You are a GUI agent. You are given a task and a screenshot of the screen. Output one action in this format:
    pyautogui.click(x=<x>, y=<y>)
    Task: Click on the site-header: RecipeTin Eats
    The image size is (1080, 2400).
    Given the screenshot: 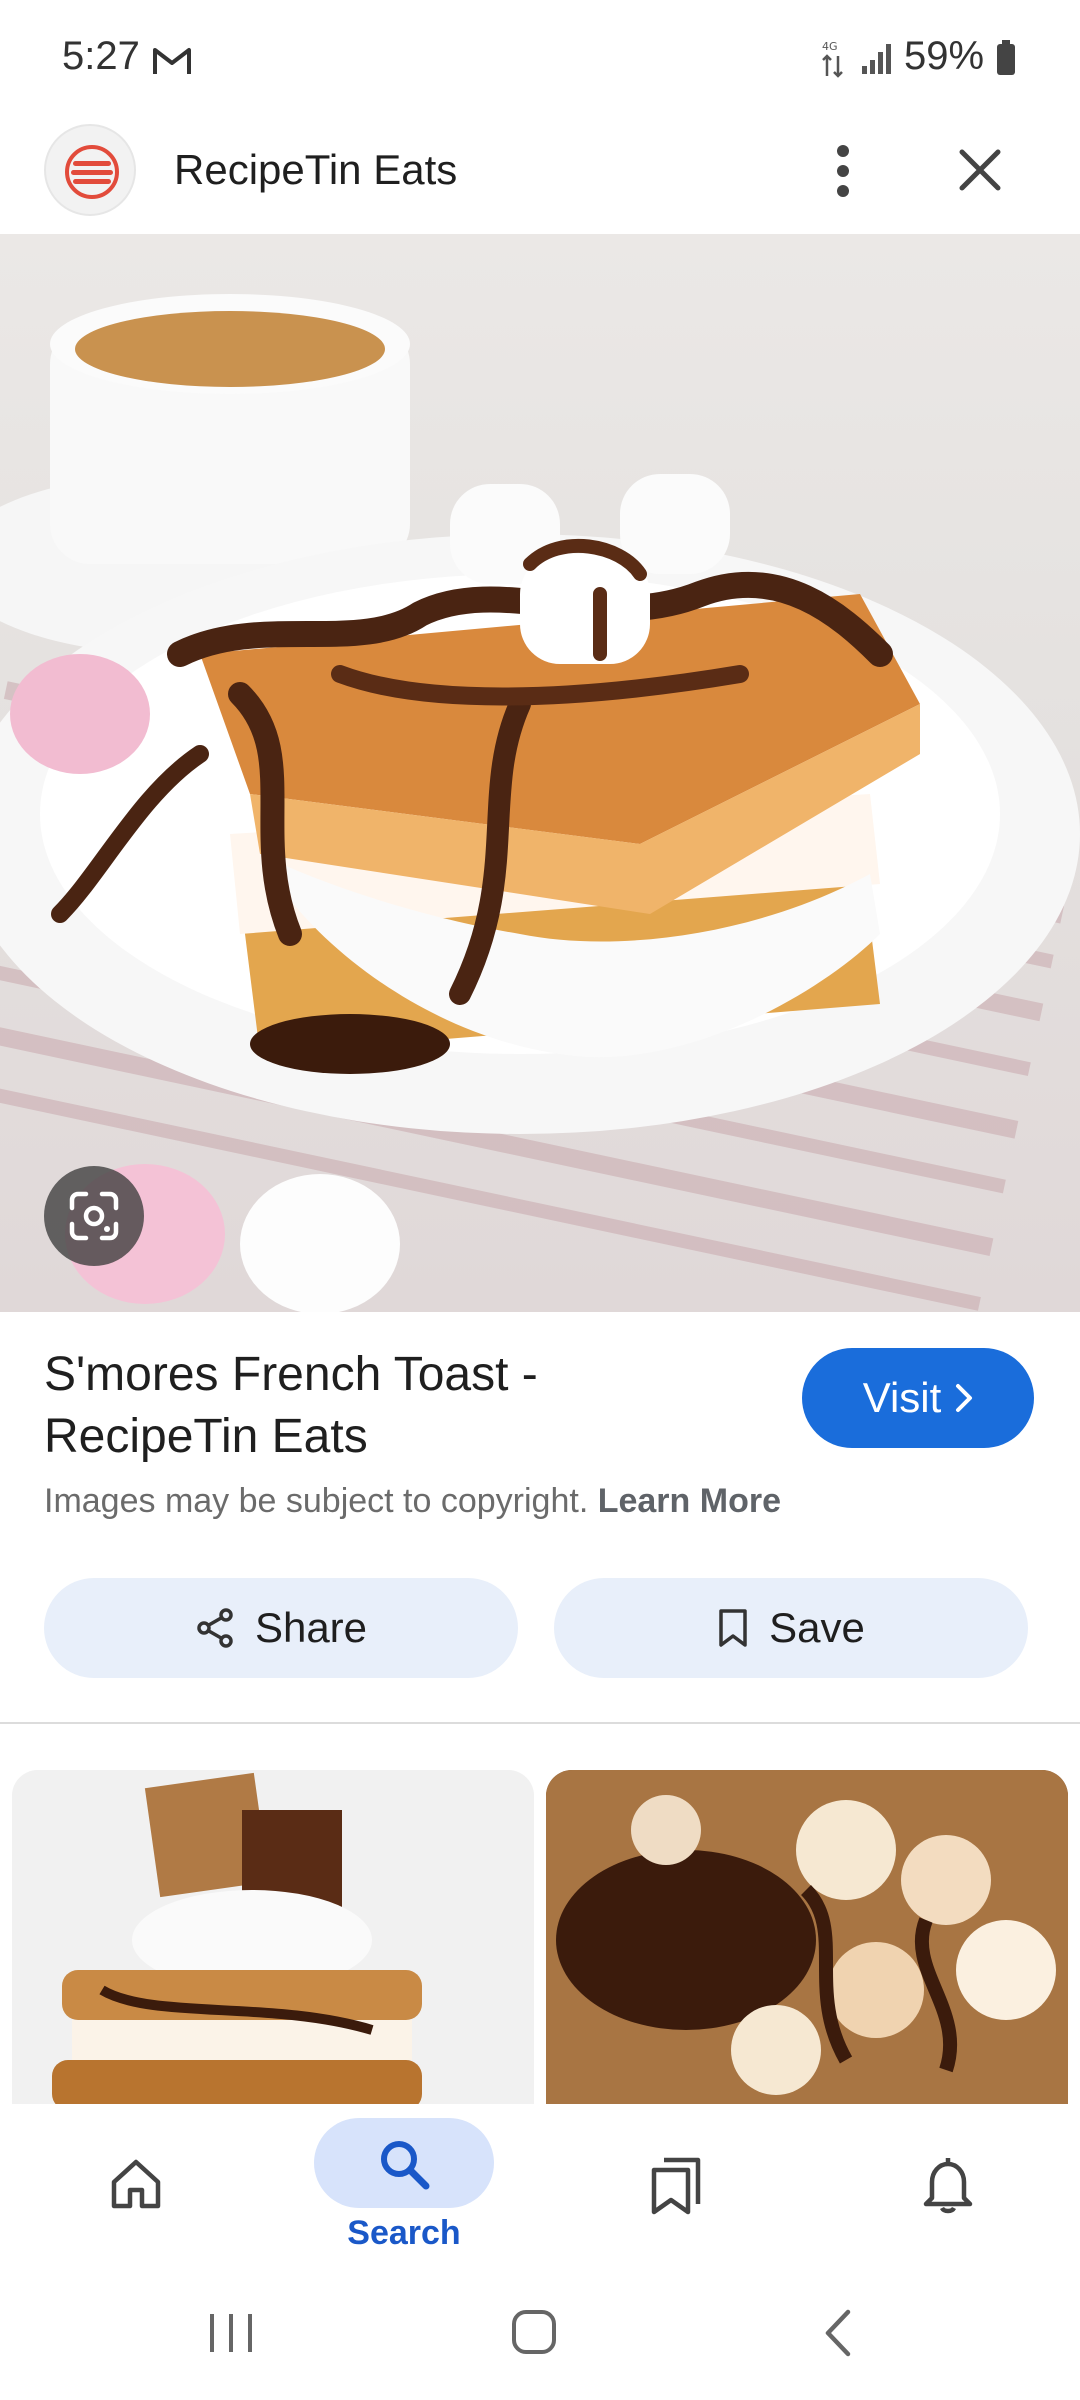 What is the action you would take?
    pyautogui.click(x=540, y=176)
    